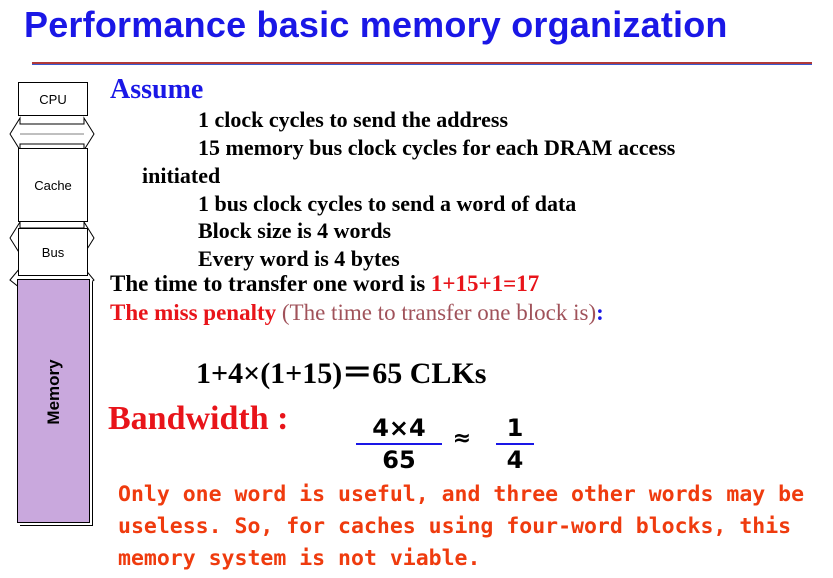  What do you see at coordinates (399, 428) in the screenshot?
I see `fraction-1-numerator: 4×4` at bounding box center [399, 428].